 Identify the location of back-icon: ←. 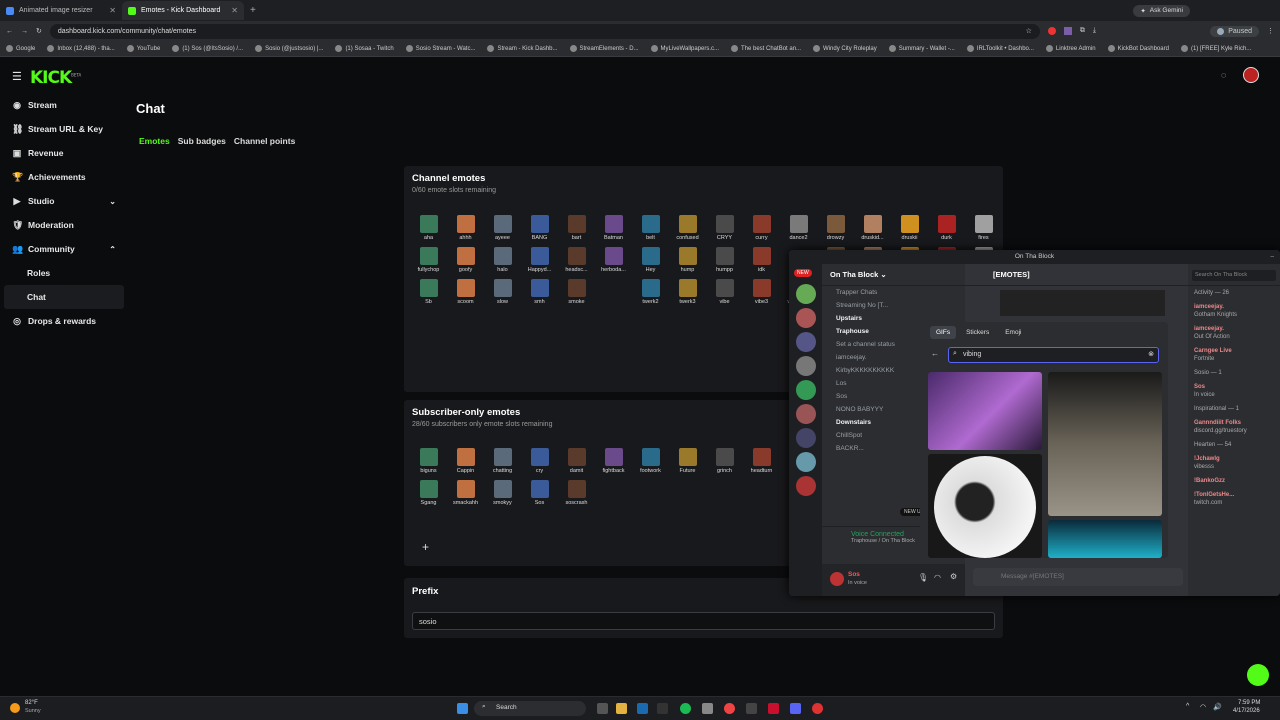
(9, 31).